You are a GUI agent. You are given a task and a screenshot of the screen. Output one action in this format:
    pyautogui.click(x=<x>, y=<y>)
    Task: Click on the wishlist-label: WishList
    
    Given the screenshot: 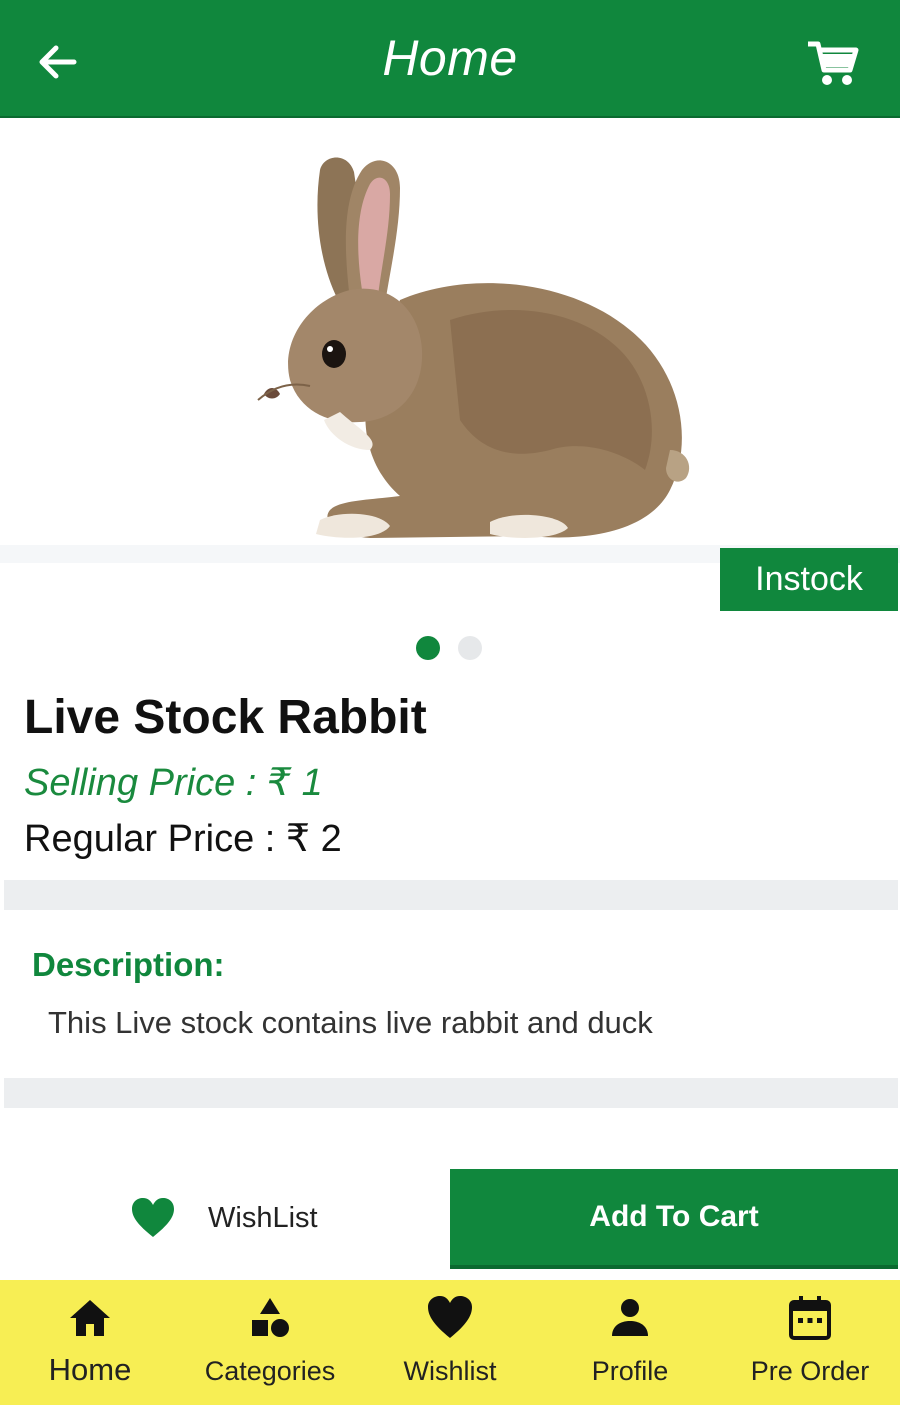 What is the action you would take?
    pyautogui.click(x=263, y=1217)
    